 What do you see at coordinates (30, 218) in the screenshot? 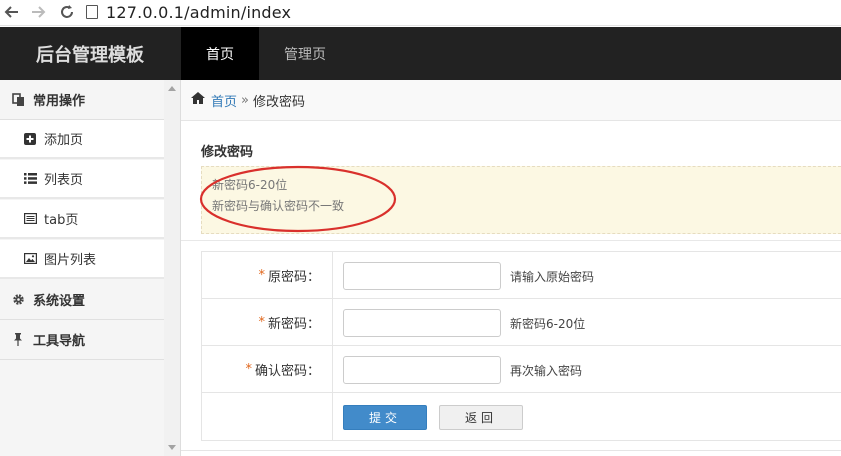
I see `list-alt-icon` at bounding box center [30, 218].